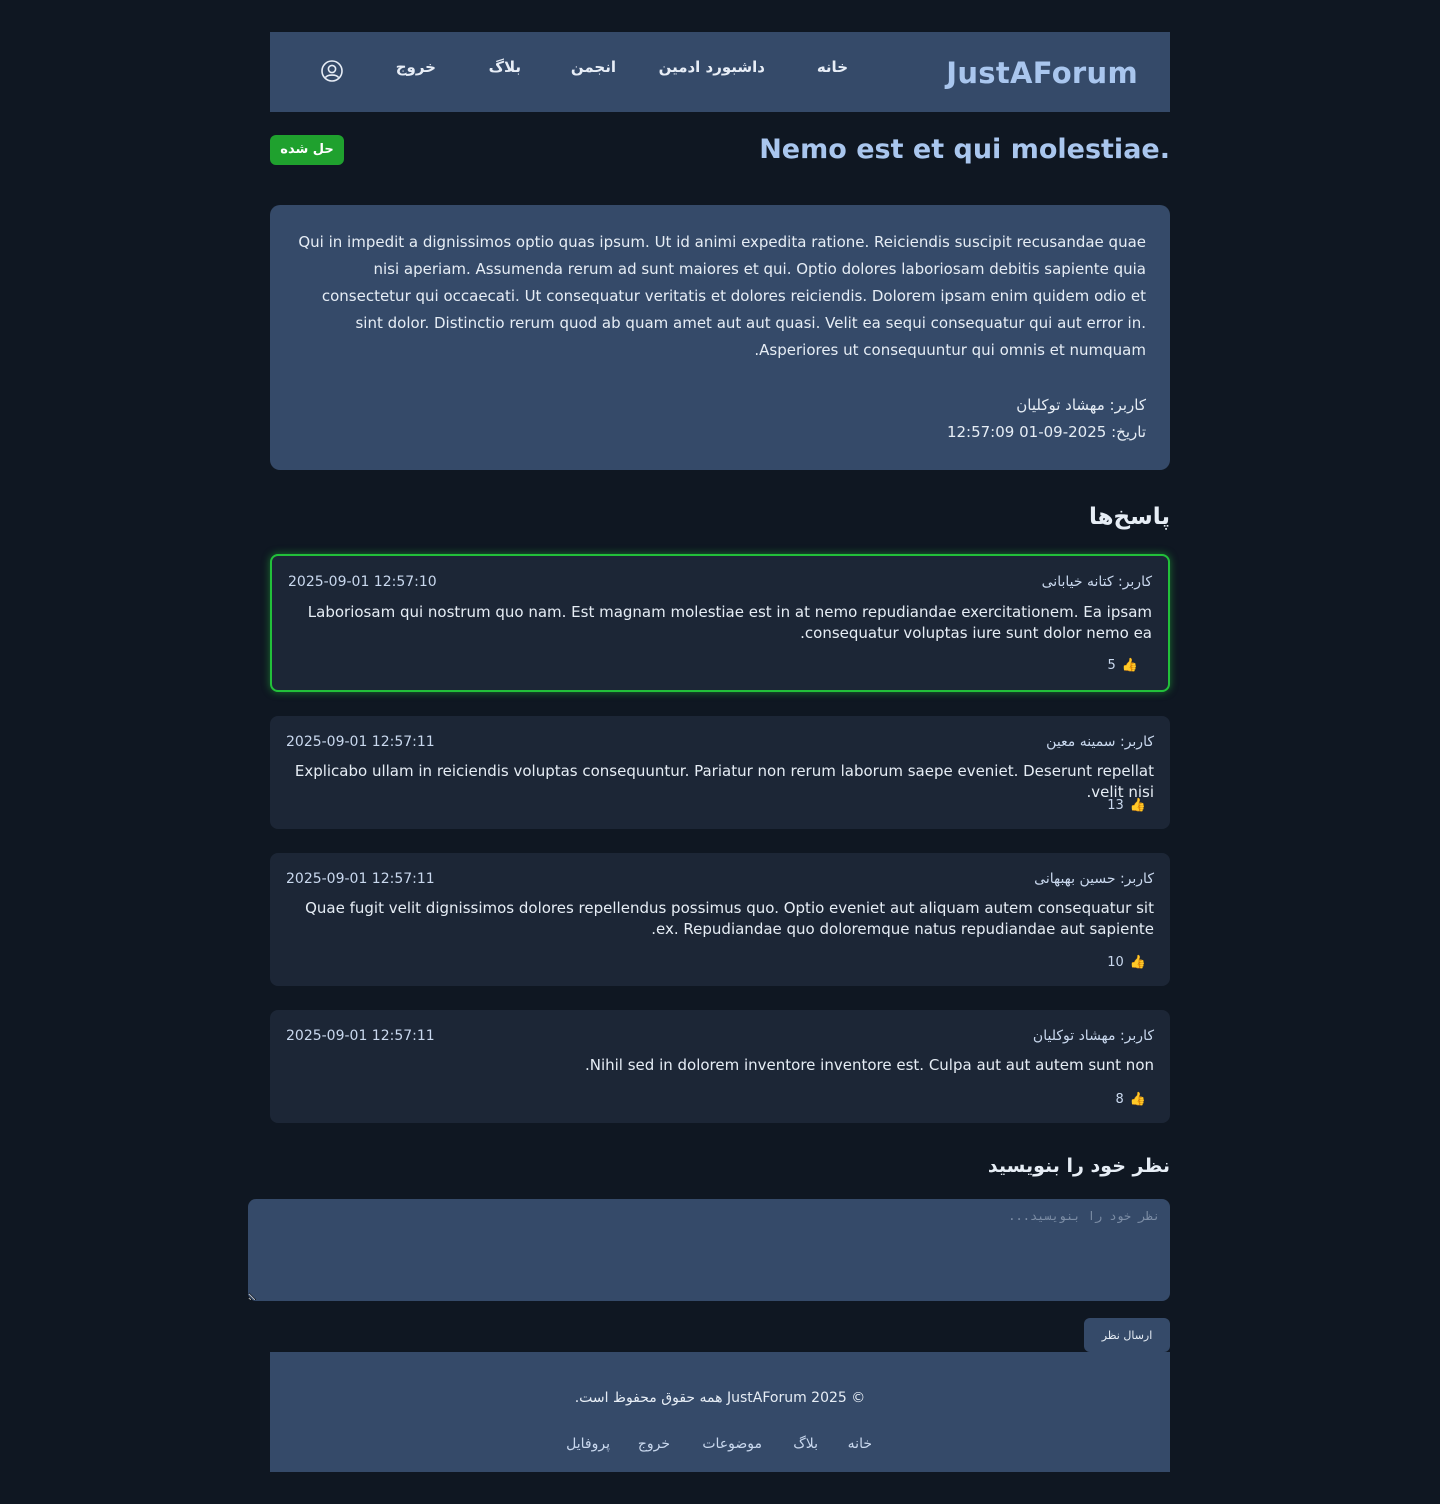  What do you see at coordinates (1111, 665) in the screenshot?
I see `like-count: 5` at bounding box center [1111, 665].